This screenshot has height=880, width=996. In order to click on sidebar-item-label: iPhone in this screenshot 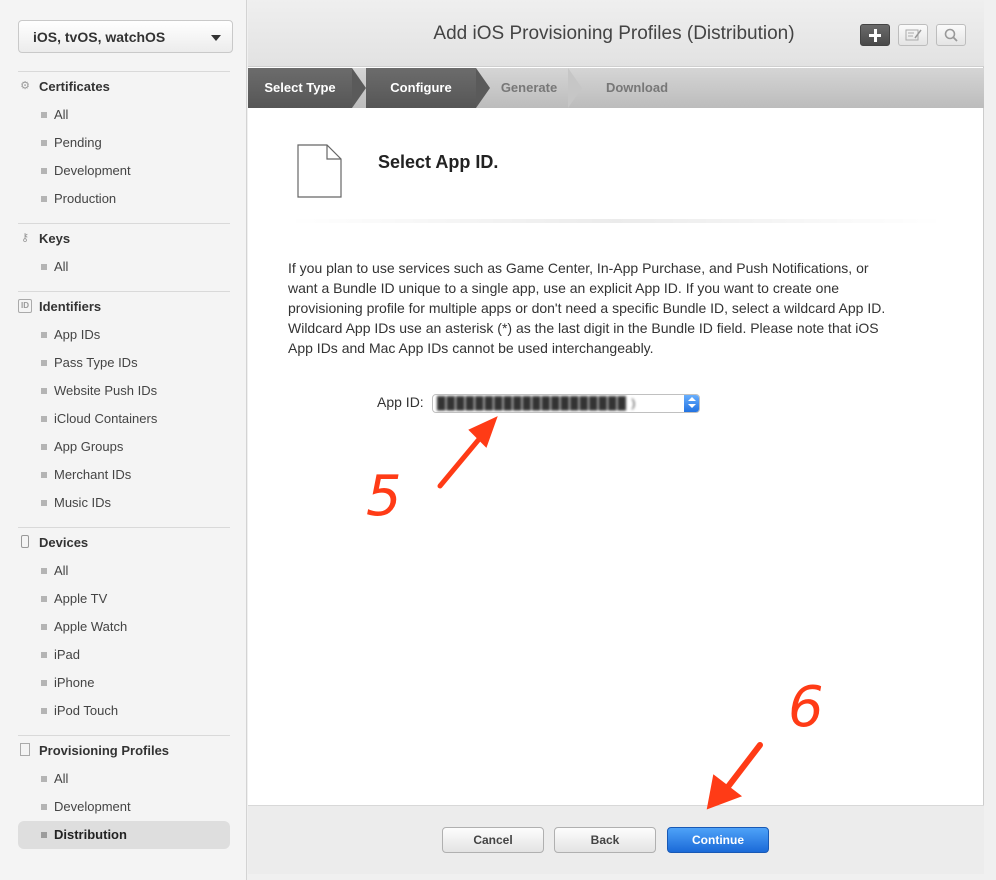, I will do `click(74, 682)`.